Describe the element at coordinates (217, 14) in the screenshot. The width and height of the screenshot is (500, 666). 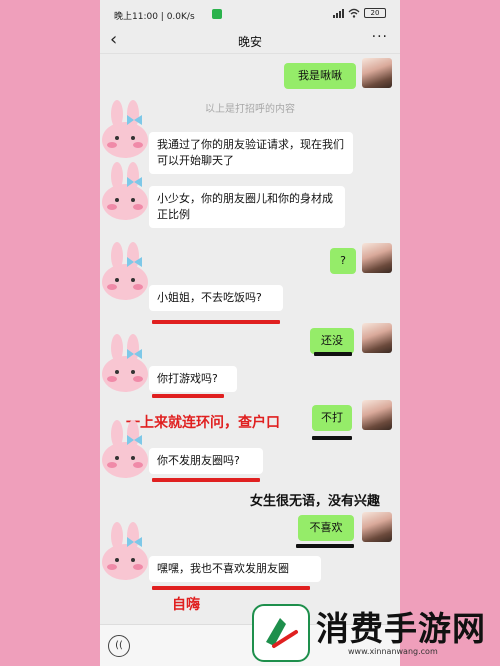
I see `wechat-notification-icon` at that location.